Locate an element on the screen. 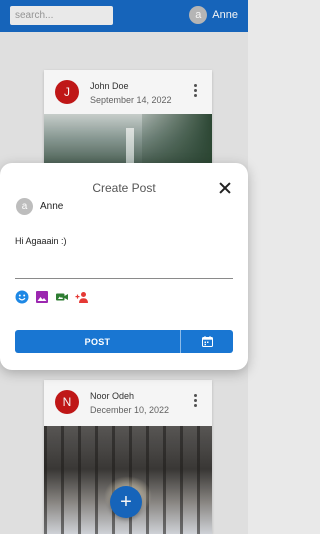 The image size is (320, 534). video-icon is located at coordinates (62, 297).